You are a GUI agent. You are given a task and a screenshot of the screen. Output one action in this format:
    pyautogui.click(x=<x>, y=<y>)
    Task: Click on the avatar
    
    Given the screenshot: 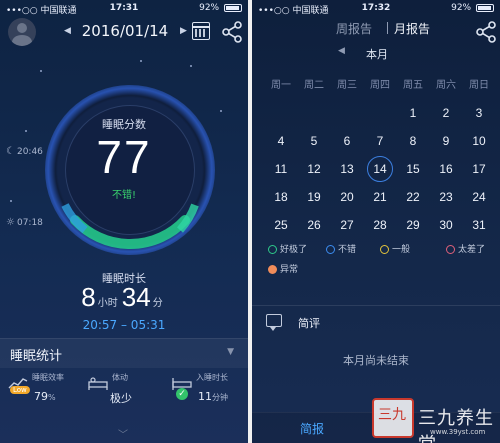 What is the action you would take?
    pyautogui.click(x=22, y=32)
    